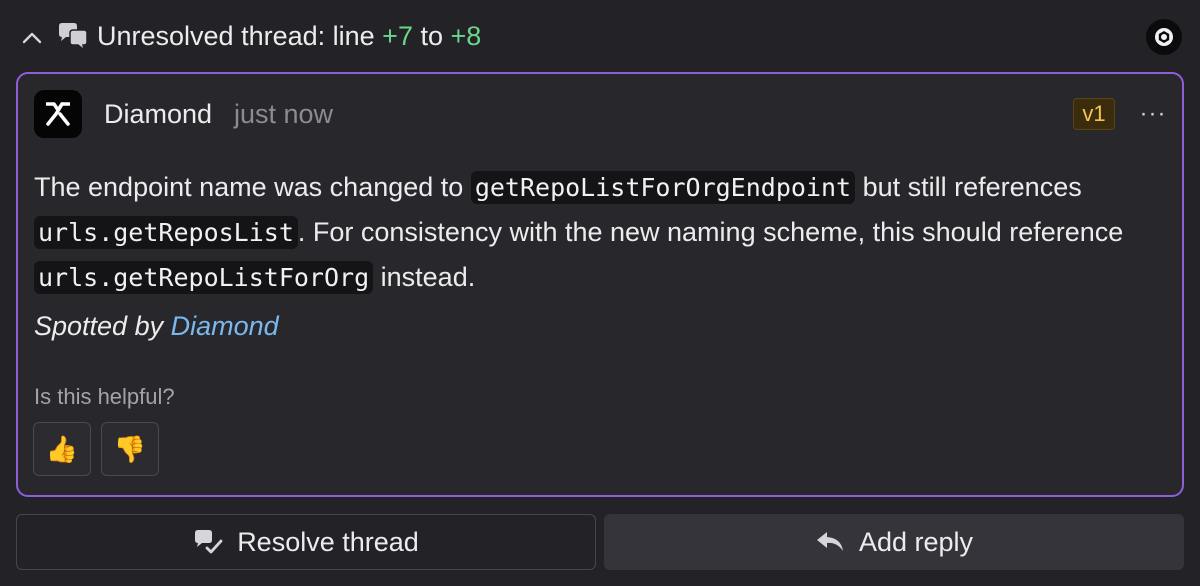 This screenshot has height=586, width=1200. Describe the element at coordinates (158, 114) in the screenshot. I see `comment-author: Diamond` at that location.